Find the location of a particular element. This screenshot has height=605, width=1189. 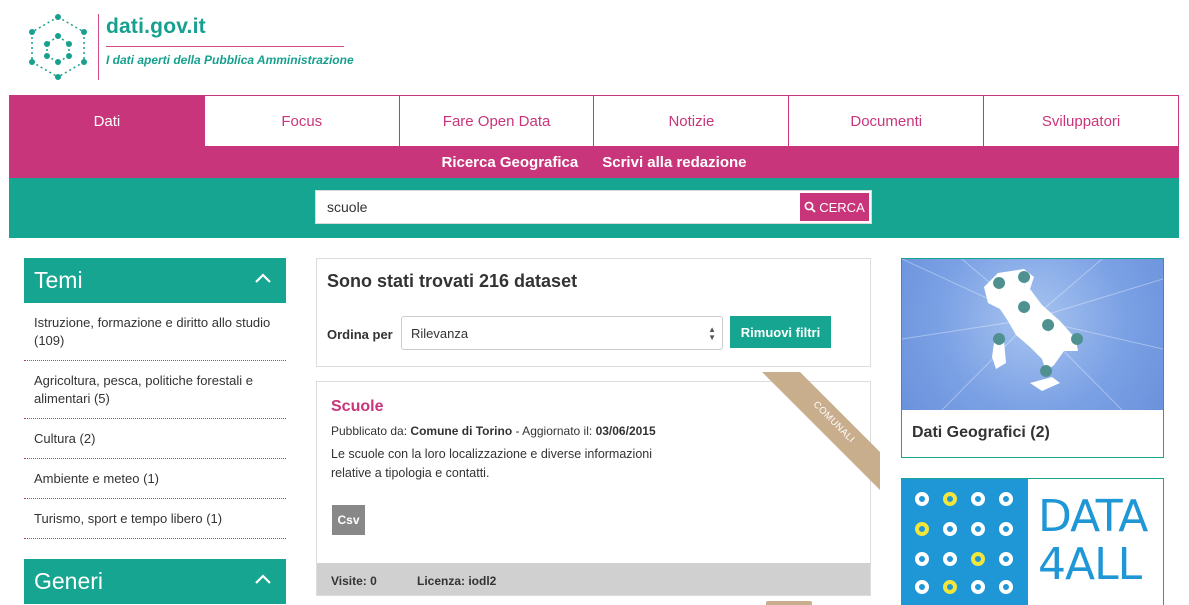

updated-date: 03/06/2015 is located at coordinates (625, 431).